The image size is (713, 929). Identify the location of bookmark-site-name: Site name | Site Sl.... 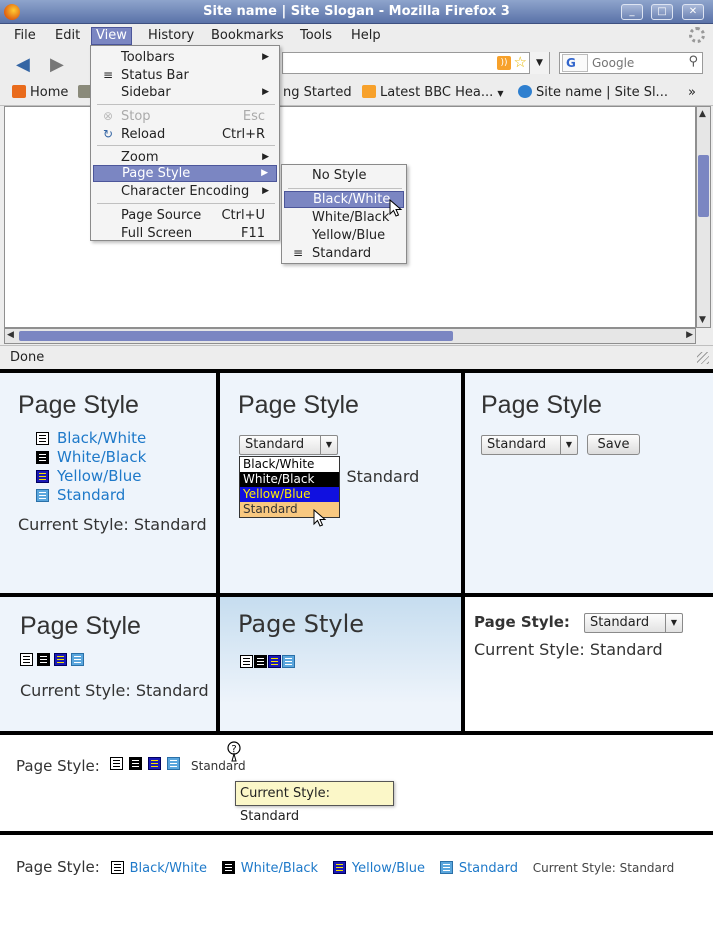
(593, 92).